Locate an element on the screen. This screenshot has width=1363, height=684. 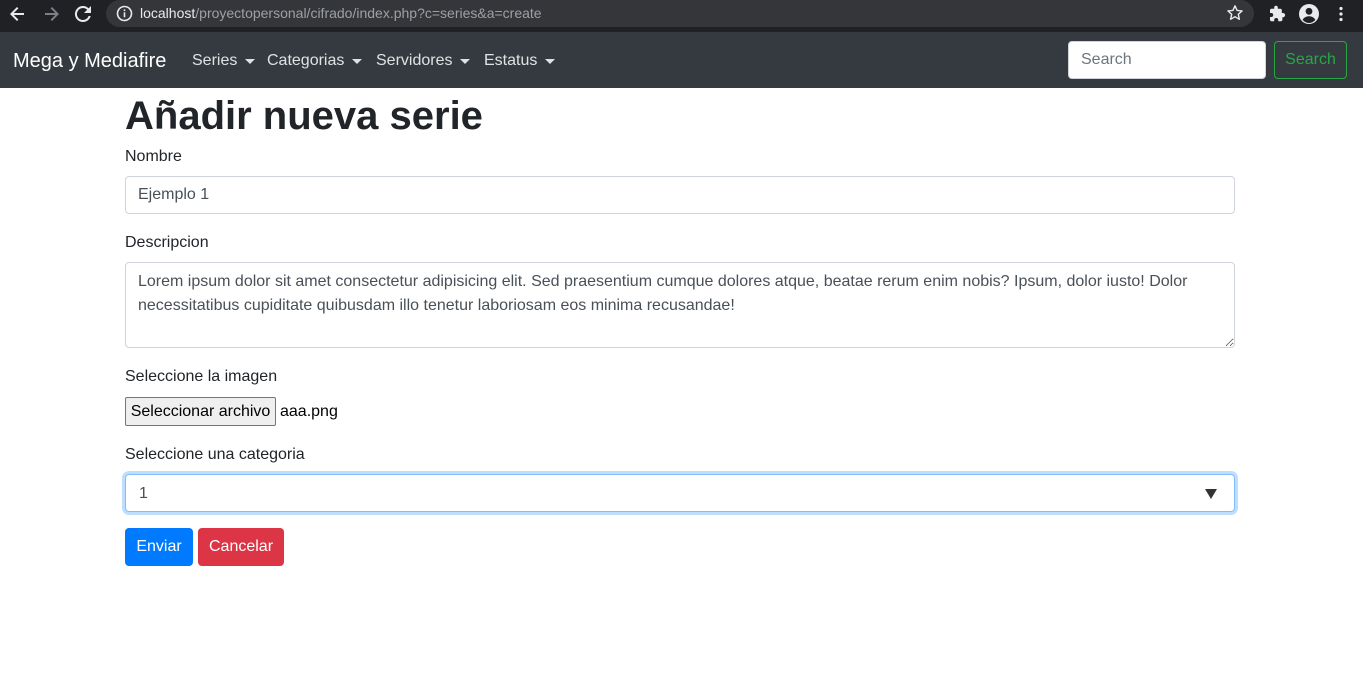
file-select-button: Seleccionar archivo is located at coordinates (200, 411).